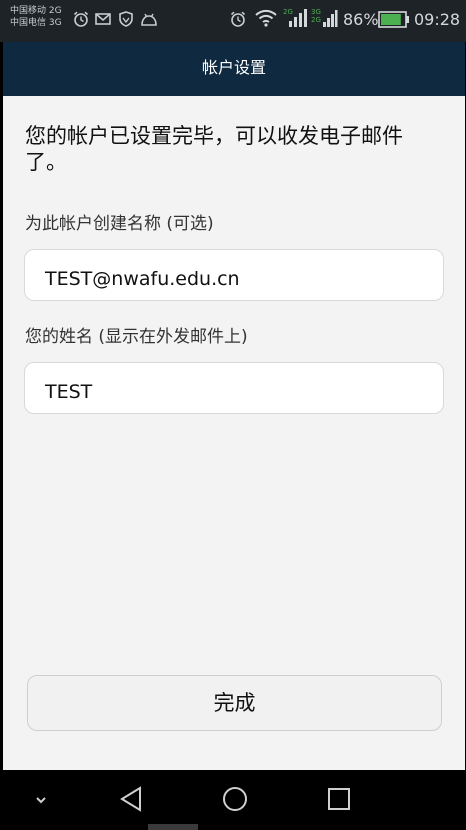  Describe the element at coordinates (266, 18) in the screenshot. I see `wifi-icon` at that location.